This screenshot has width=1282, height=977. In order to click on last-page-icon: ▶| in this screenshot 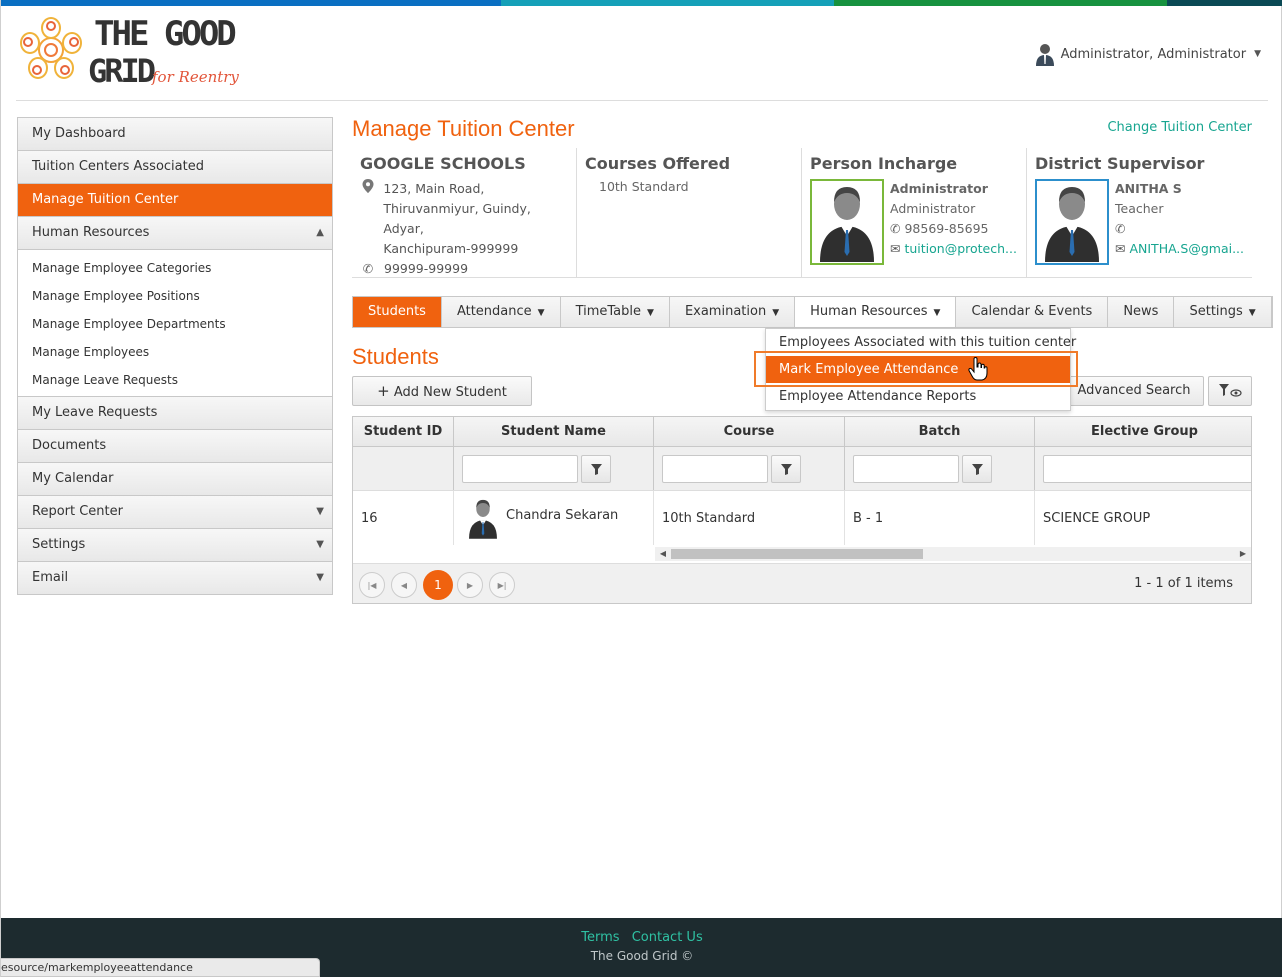, I will do `click(502, 585)`.